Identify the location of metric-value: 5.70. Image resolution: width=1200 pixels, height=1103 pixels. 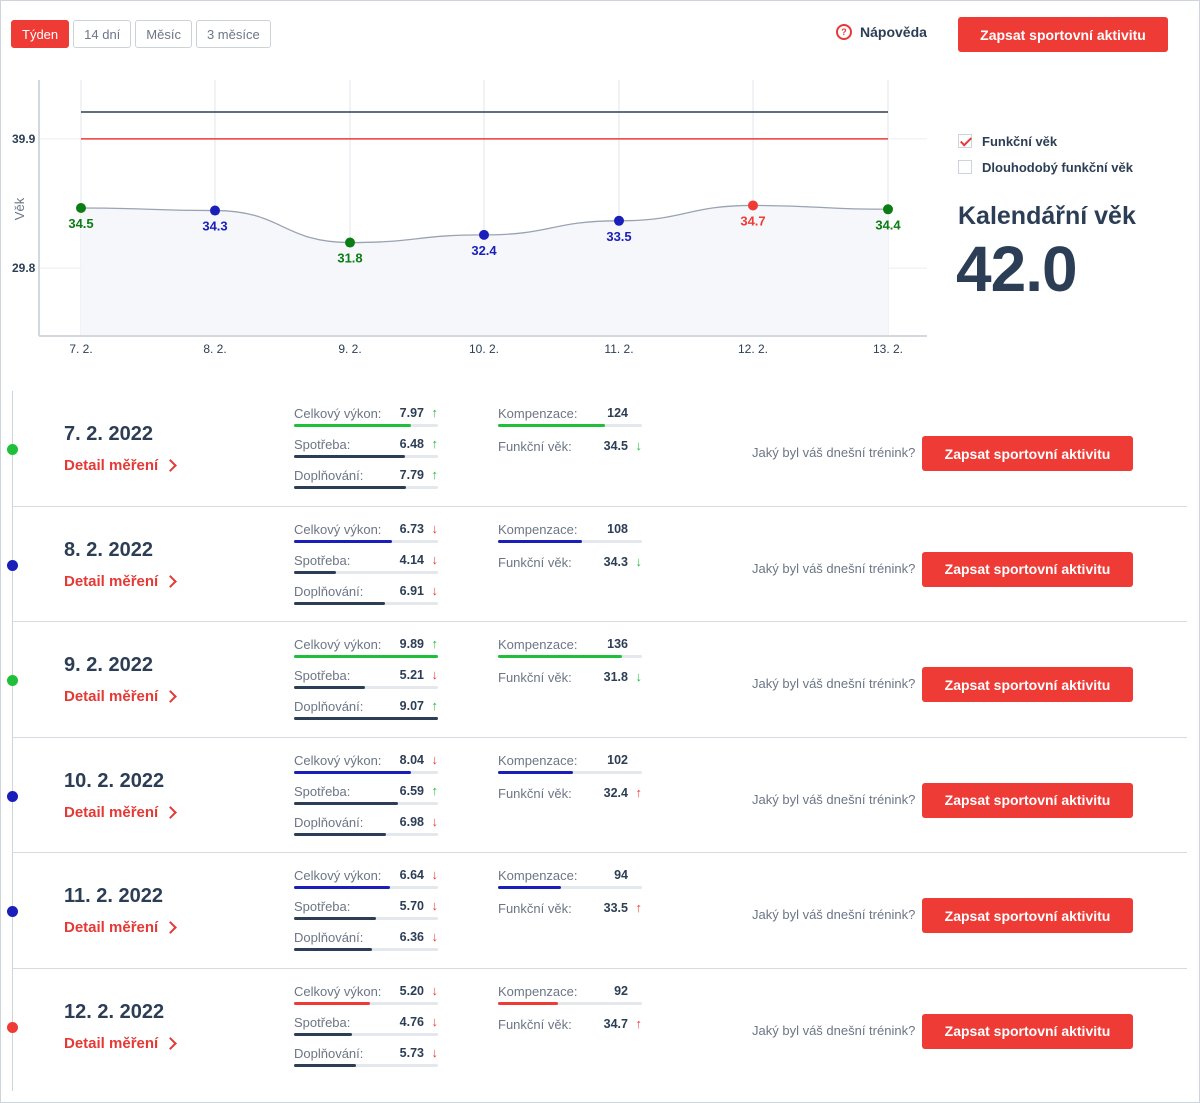
(411, 906).